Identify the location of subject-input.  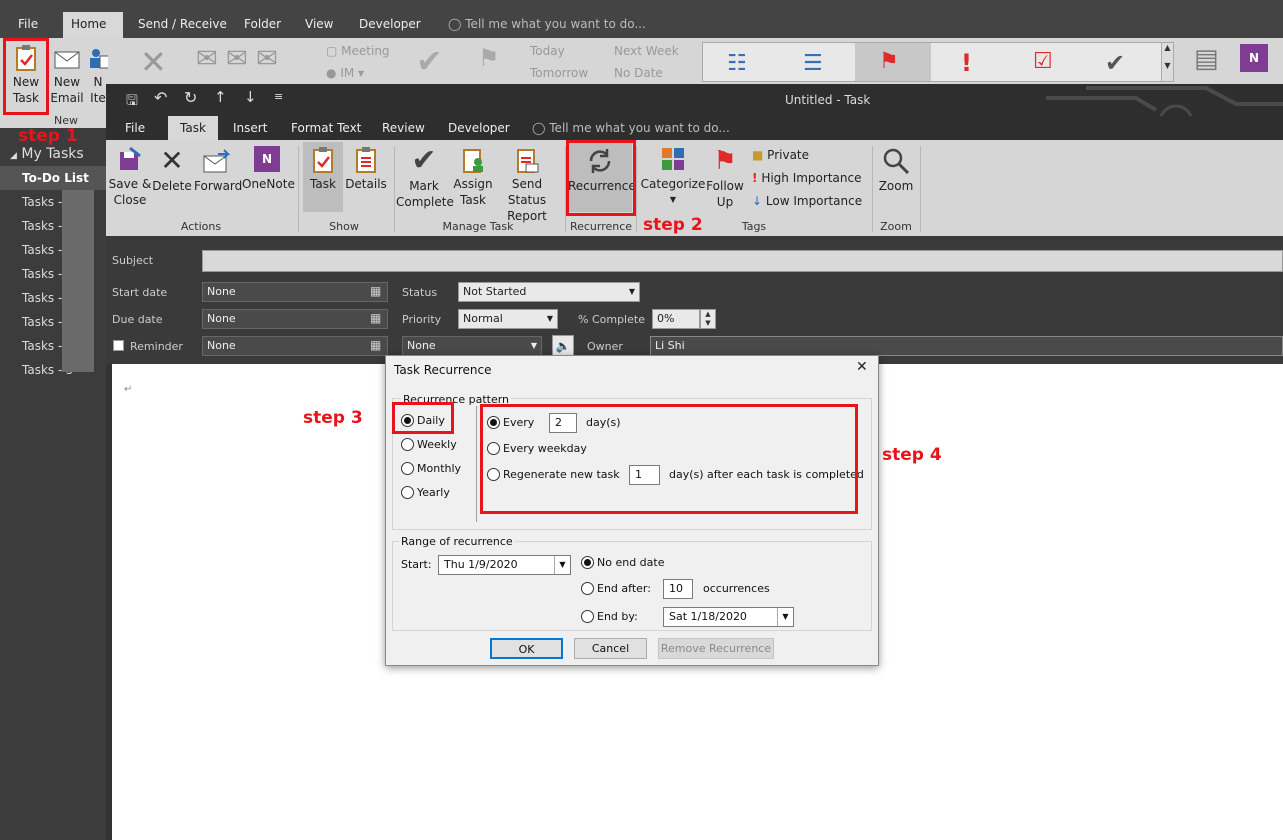
(742, 261).